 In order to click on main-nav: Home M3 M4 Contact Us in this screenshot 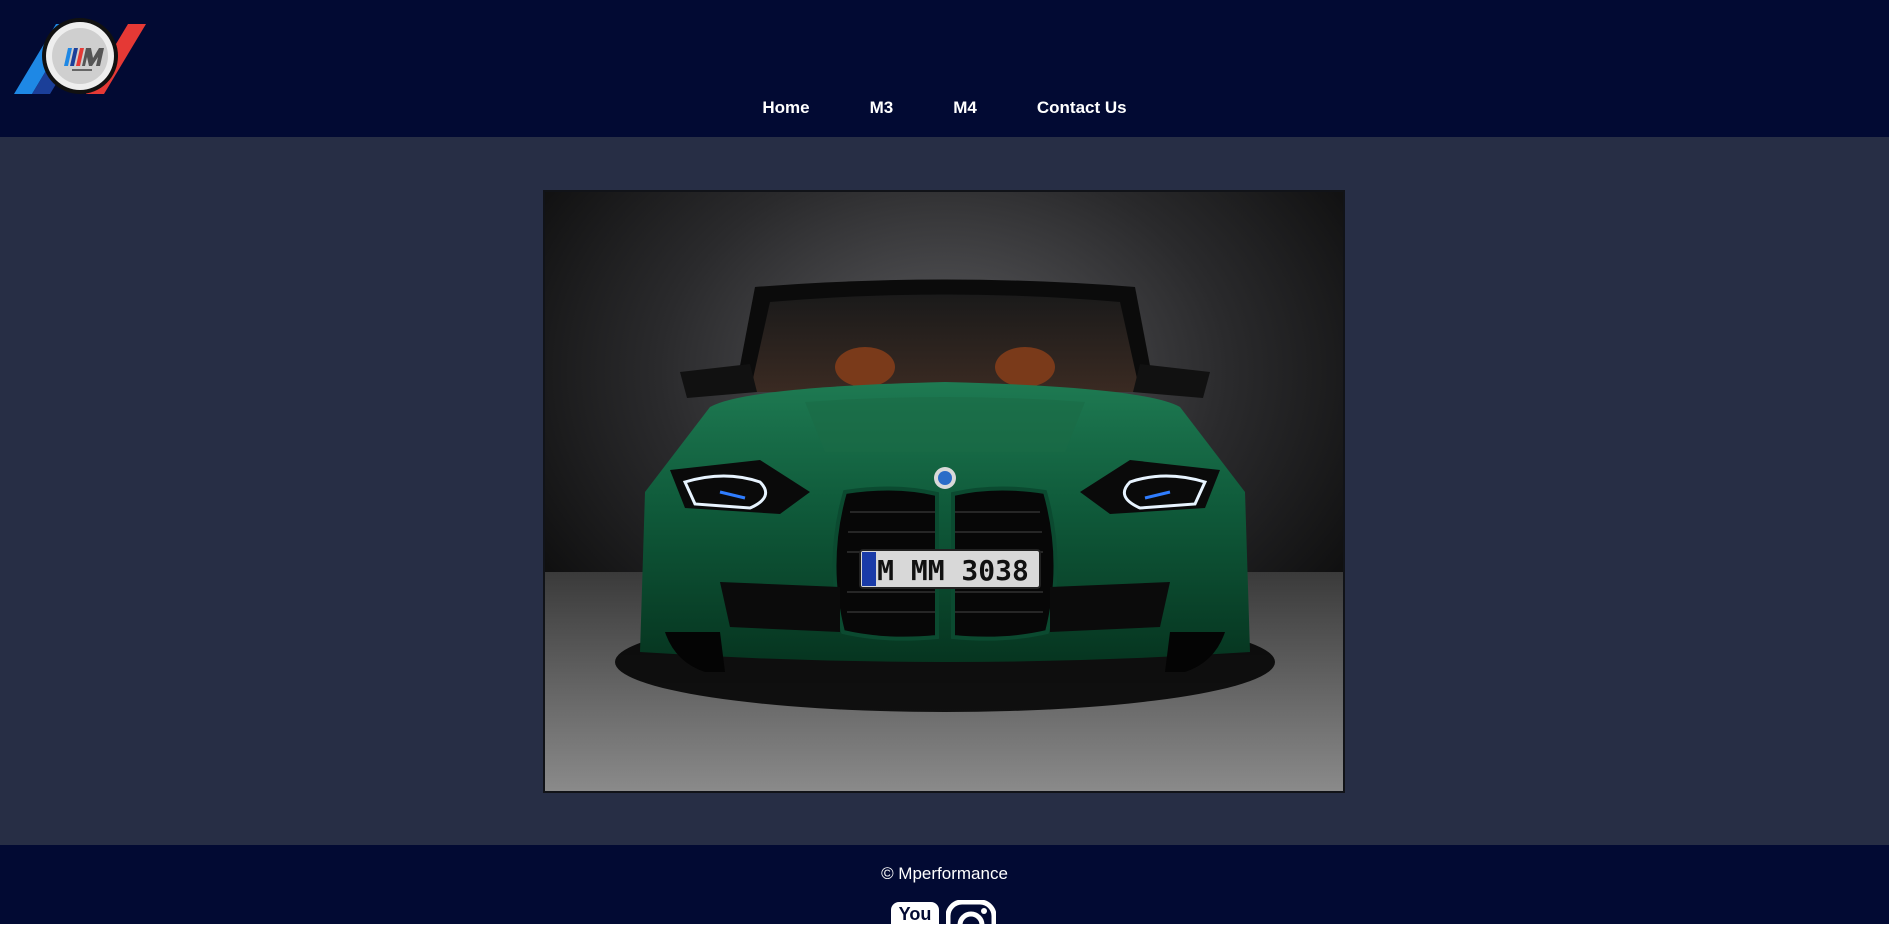, I will do `click(944, 108)`.